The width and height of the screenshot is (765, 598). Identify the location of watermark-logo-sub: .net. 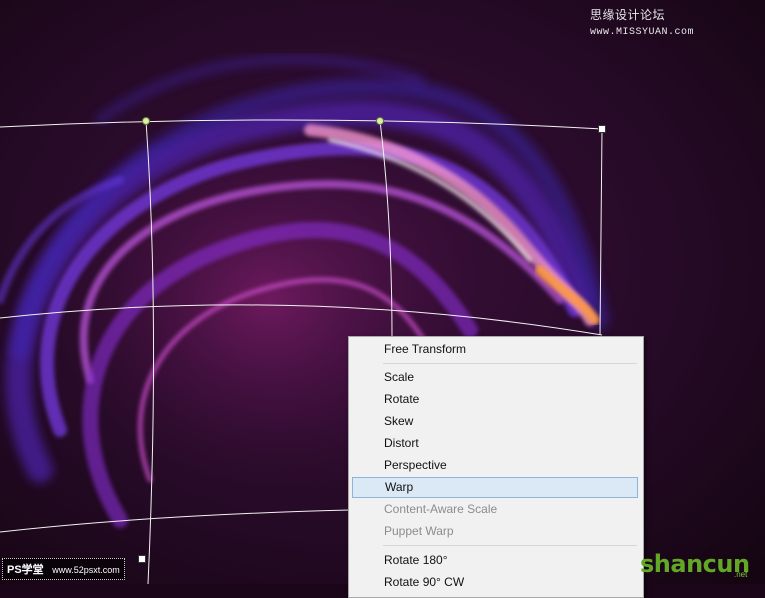
(741, 574).